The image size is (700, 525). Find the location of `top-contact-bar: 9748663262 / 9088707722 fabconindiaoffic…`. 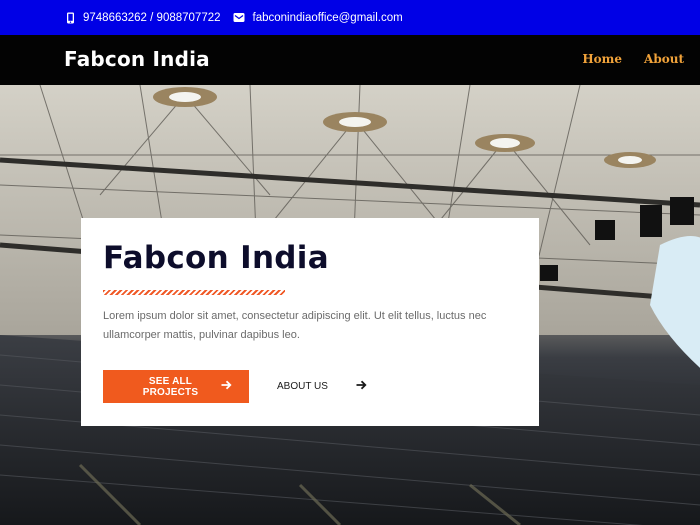

top-contact-bar: 9748663262 / 9088707722 fabconindiaoffic… is located at coordinates (350, 17).